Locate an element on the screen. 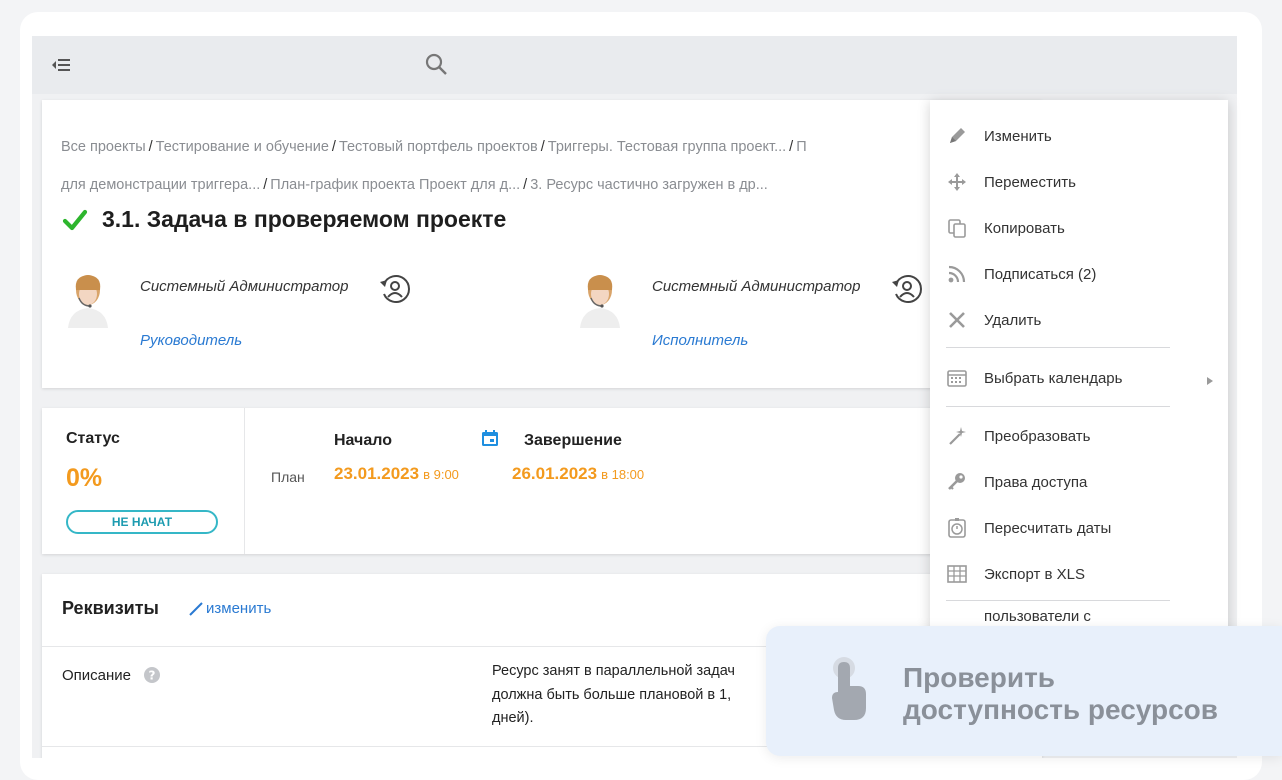 The height and width of the screenshot is (780, 1282). callout-line: доступность ресурсов is located at coordinates (1060, 709).